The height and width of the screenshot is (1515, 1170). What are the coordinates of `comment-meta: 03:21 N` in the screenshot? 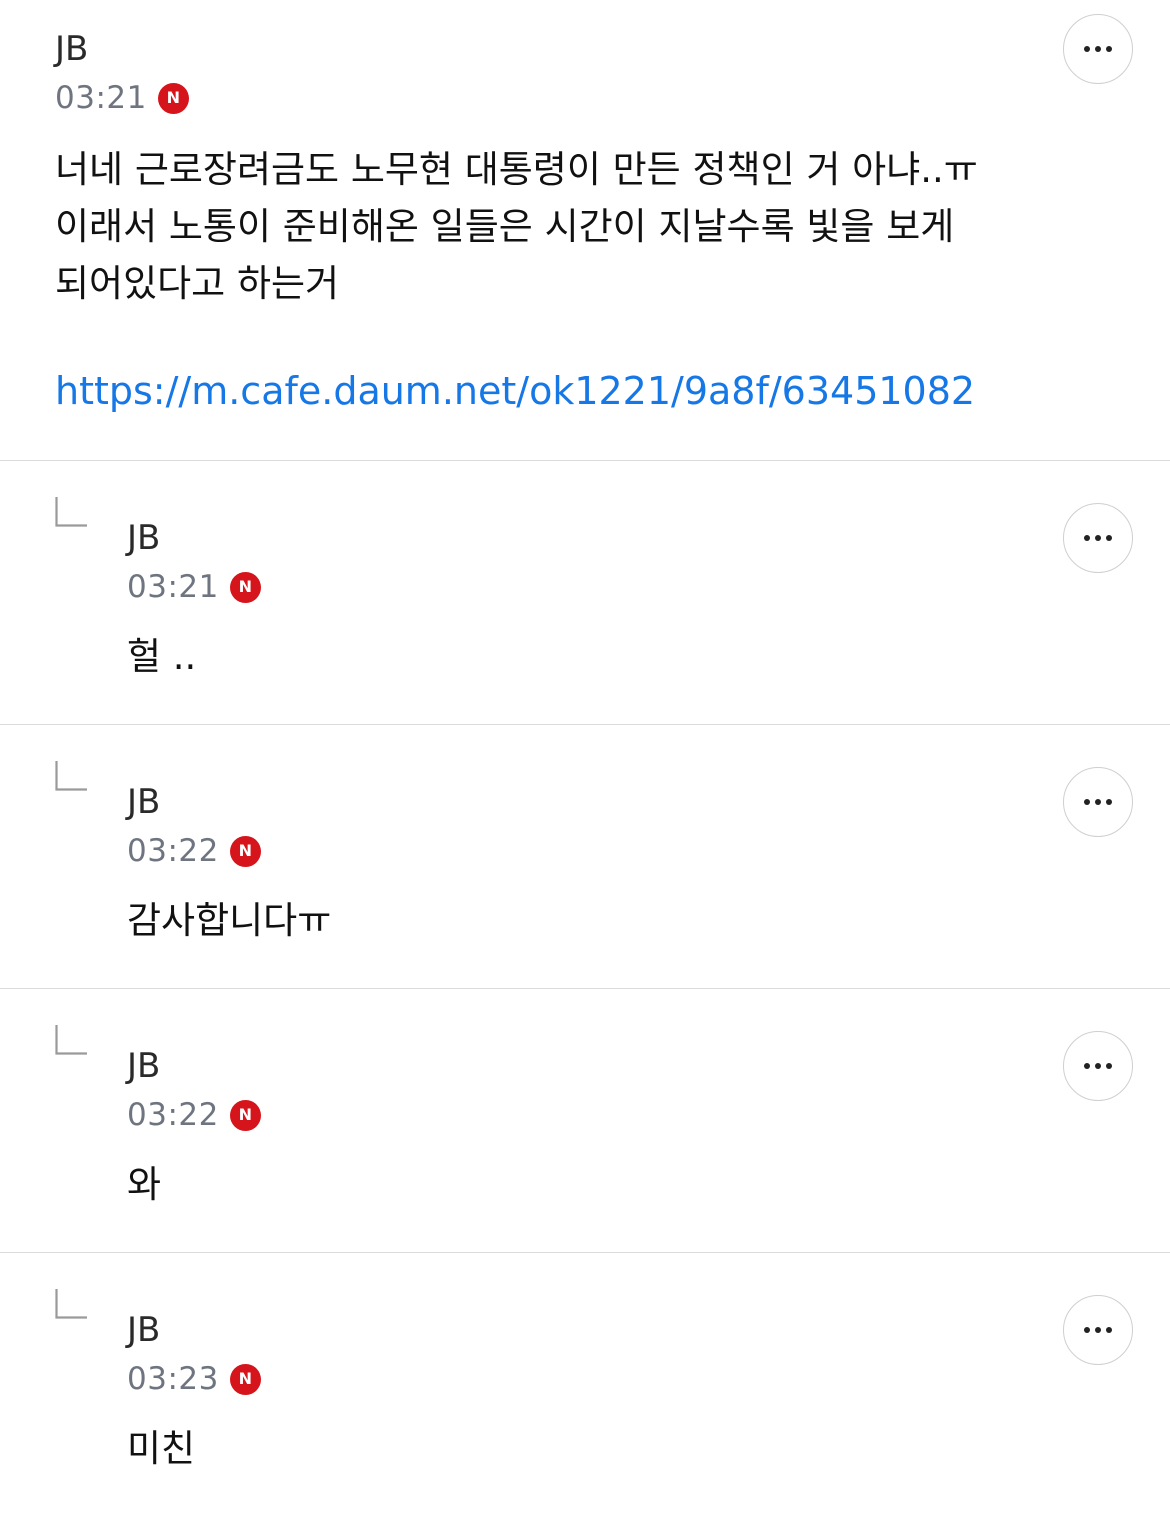 It's located at (122, 98).